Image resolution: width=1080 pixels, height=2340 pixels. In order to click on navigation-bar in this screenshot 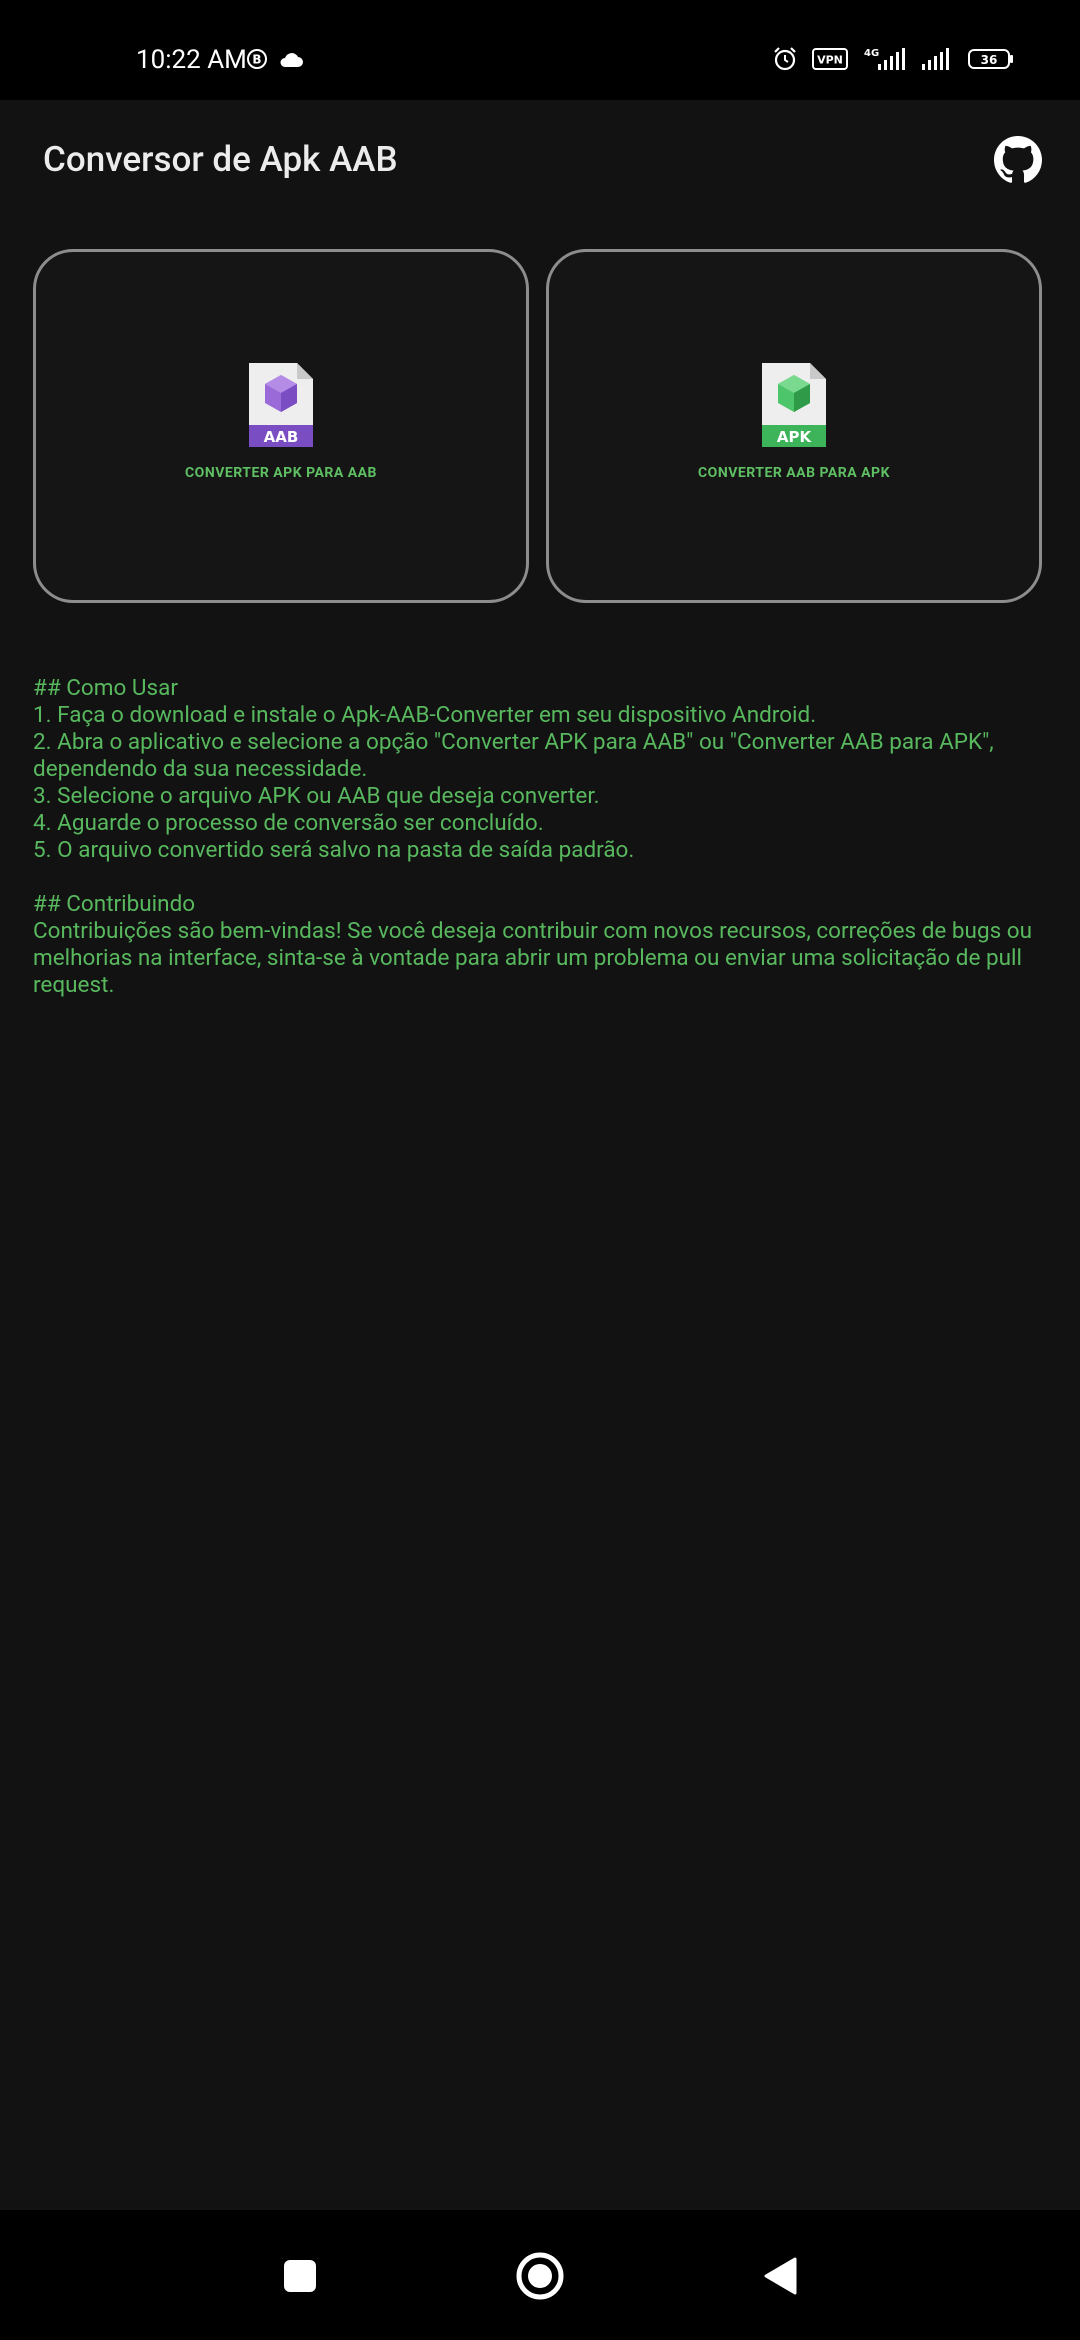, I will do `click(540, 2275)`.